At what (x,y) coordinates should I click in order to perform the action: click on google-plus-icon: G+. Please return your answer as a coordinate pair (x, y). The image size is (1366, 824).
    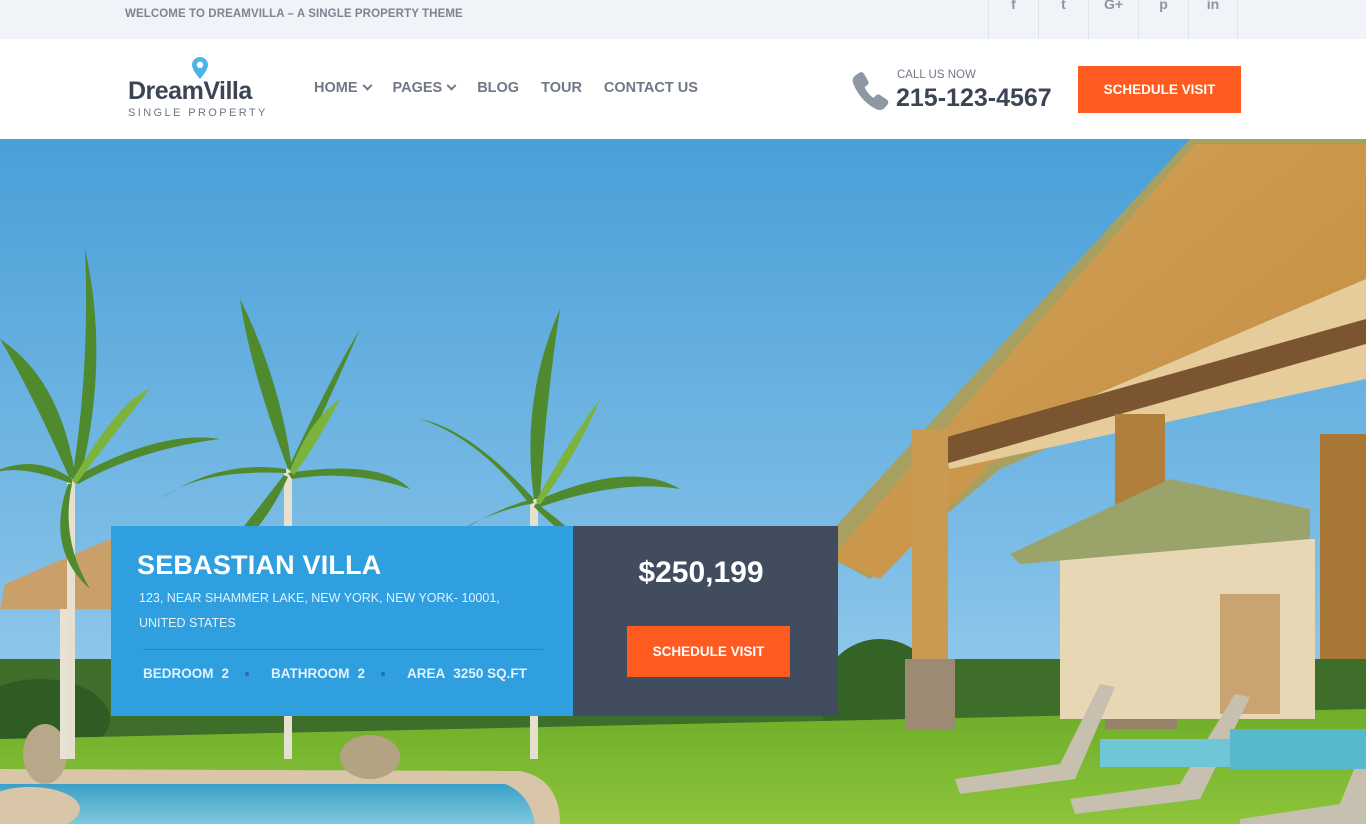
    Looking at the image, I should click on (1113, 19).